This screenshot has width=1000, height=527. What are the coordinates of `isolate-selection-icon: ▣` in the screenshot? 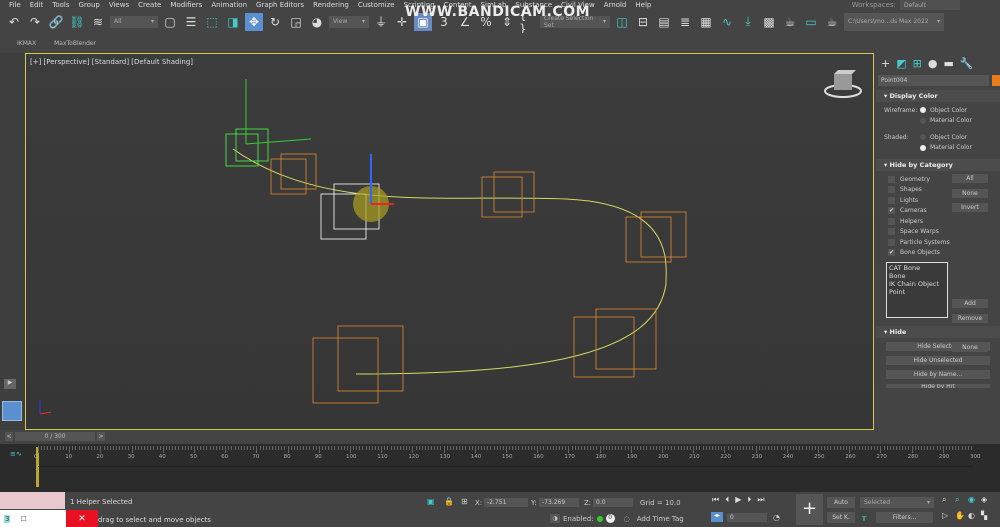 It's located at (431, 501).